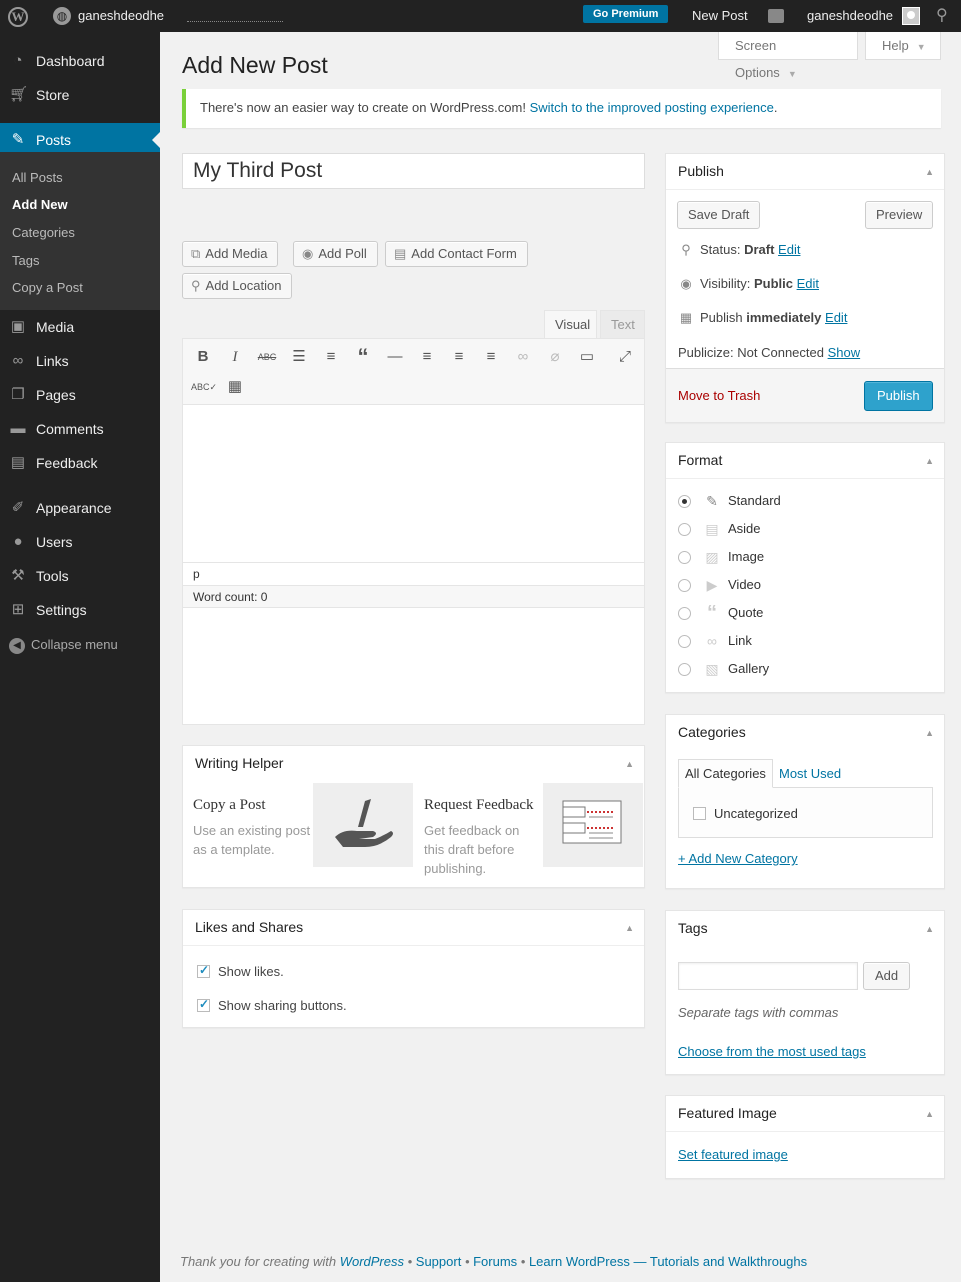 This screenshot has width=961, height=1282. What do you see at coordinates (805, 461) in the screenshot?
I see `format-title: Format ▲` at bounding box center [805, 461].